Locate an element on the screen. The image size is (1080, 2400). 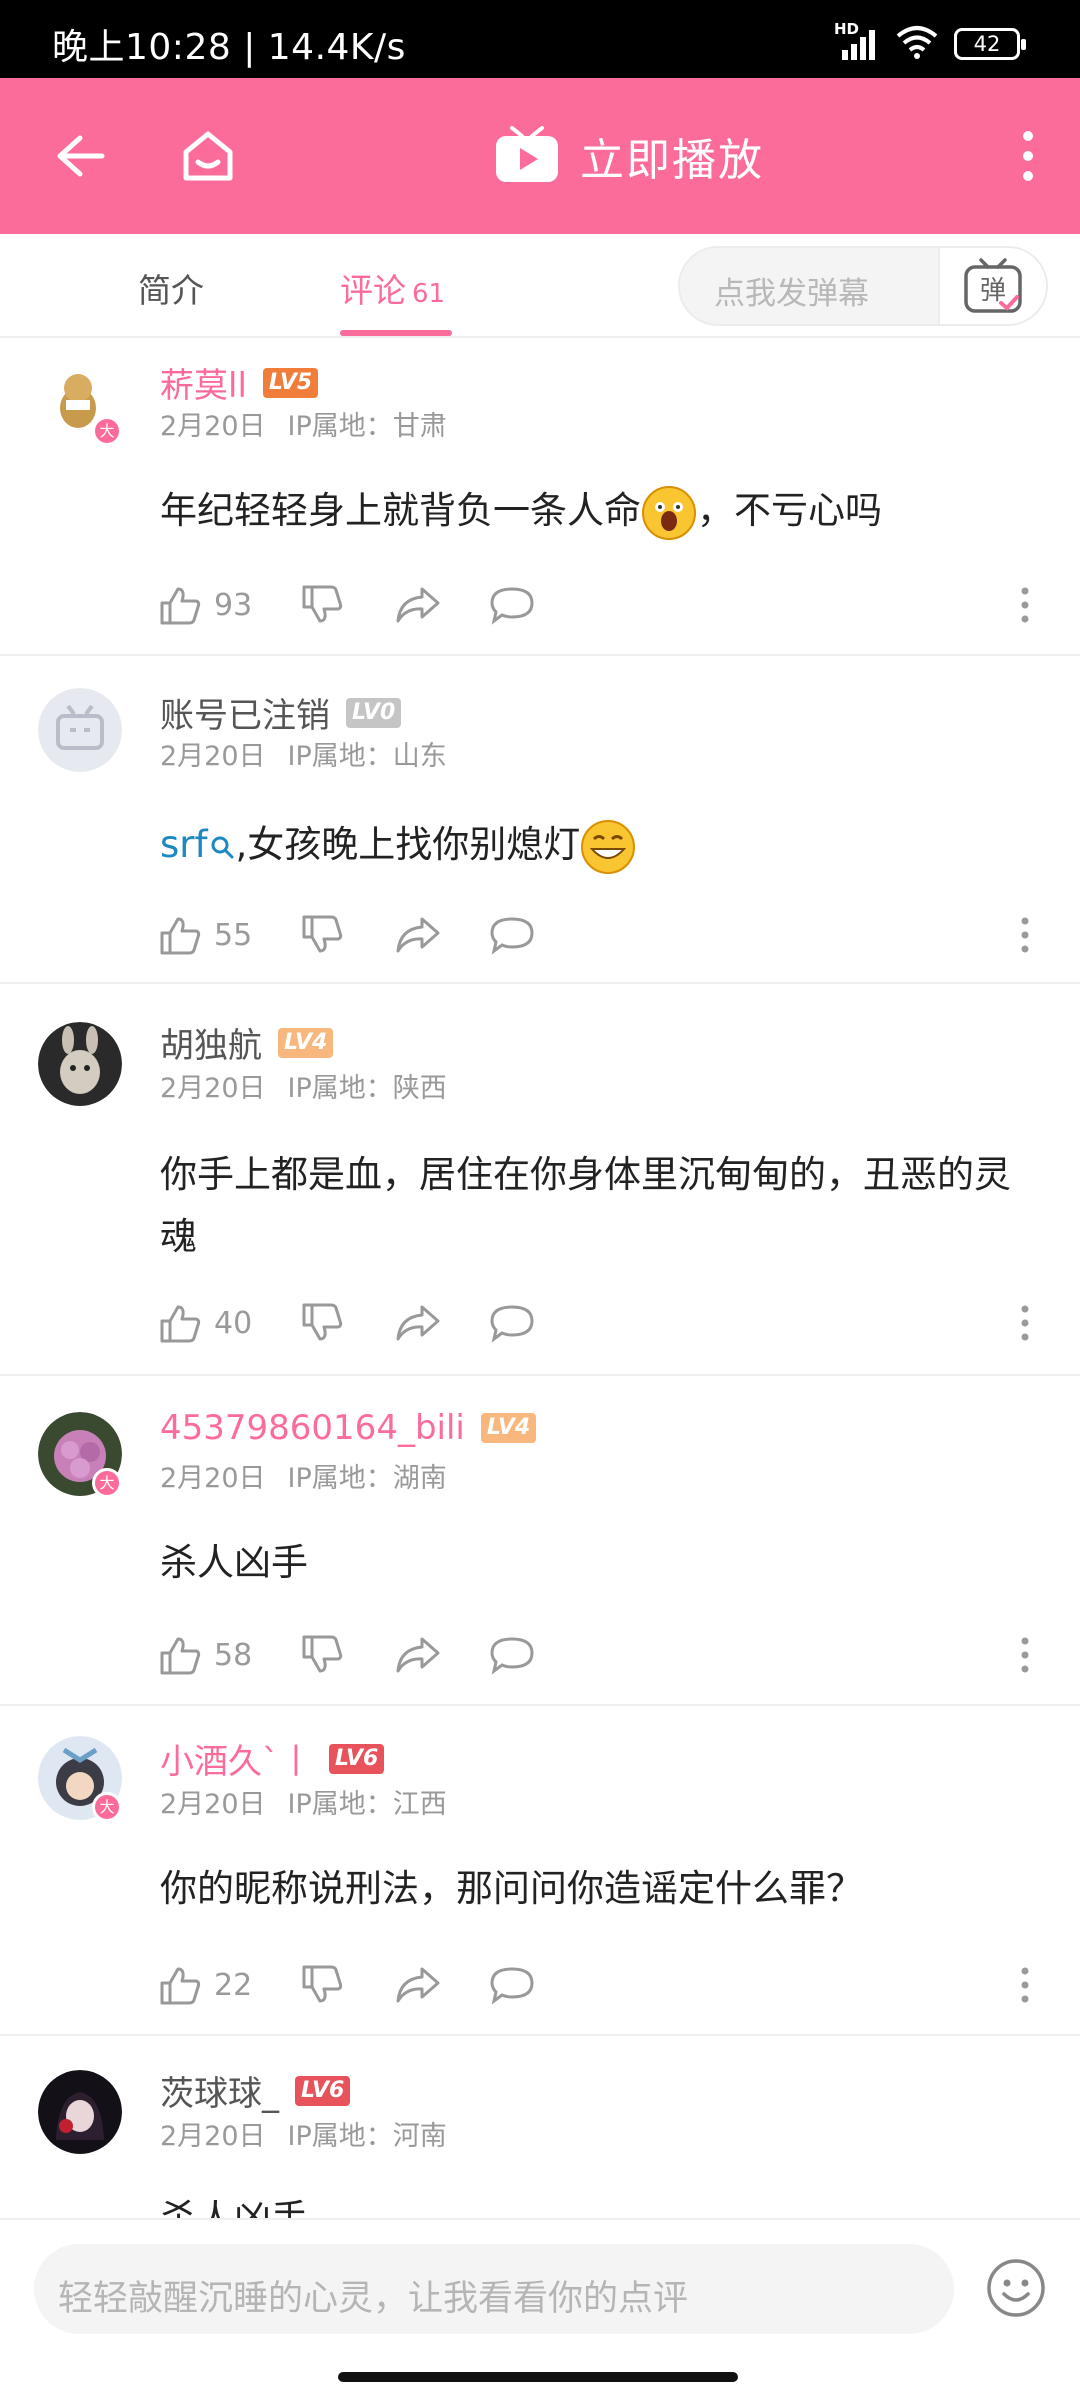
username: 胡独航 LV4 is located at coordinates (247, 1042).